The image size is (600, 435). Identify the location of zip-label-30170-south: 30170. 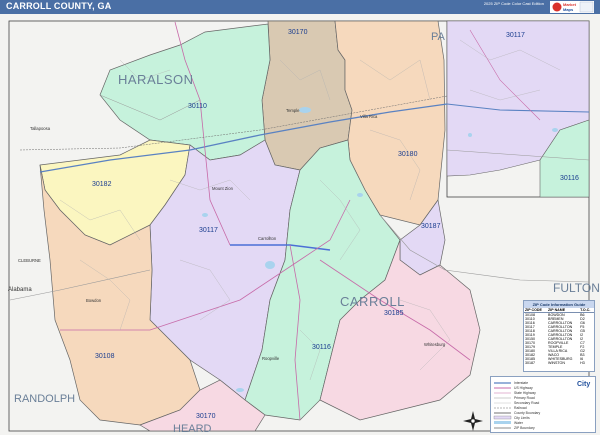
(206, 416).